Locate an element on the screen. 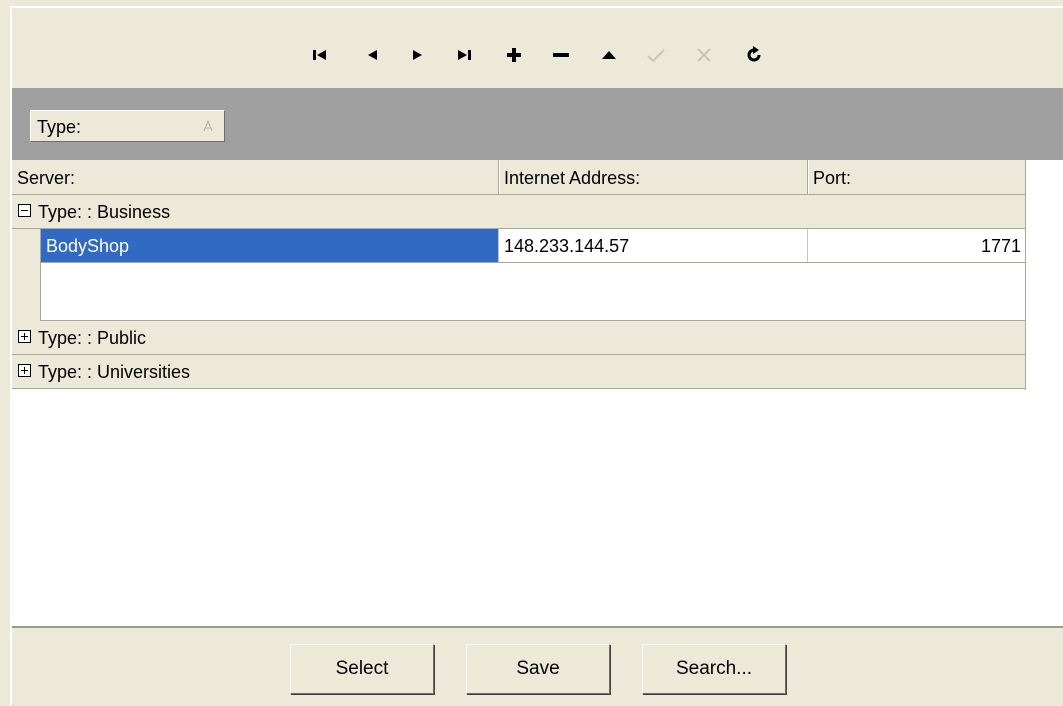  edit-record-button is located at coordinates (609, 55).